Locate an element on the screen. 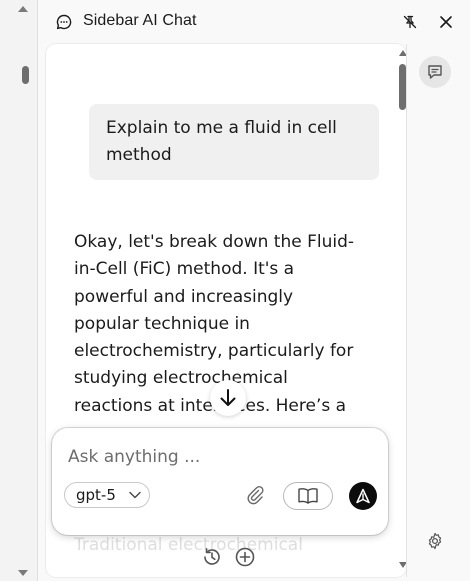 This screenshot has width=470, height=581. unpin-icon is located at coordinates (410, 22).